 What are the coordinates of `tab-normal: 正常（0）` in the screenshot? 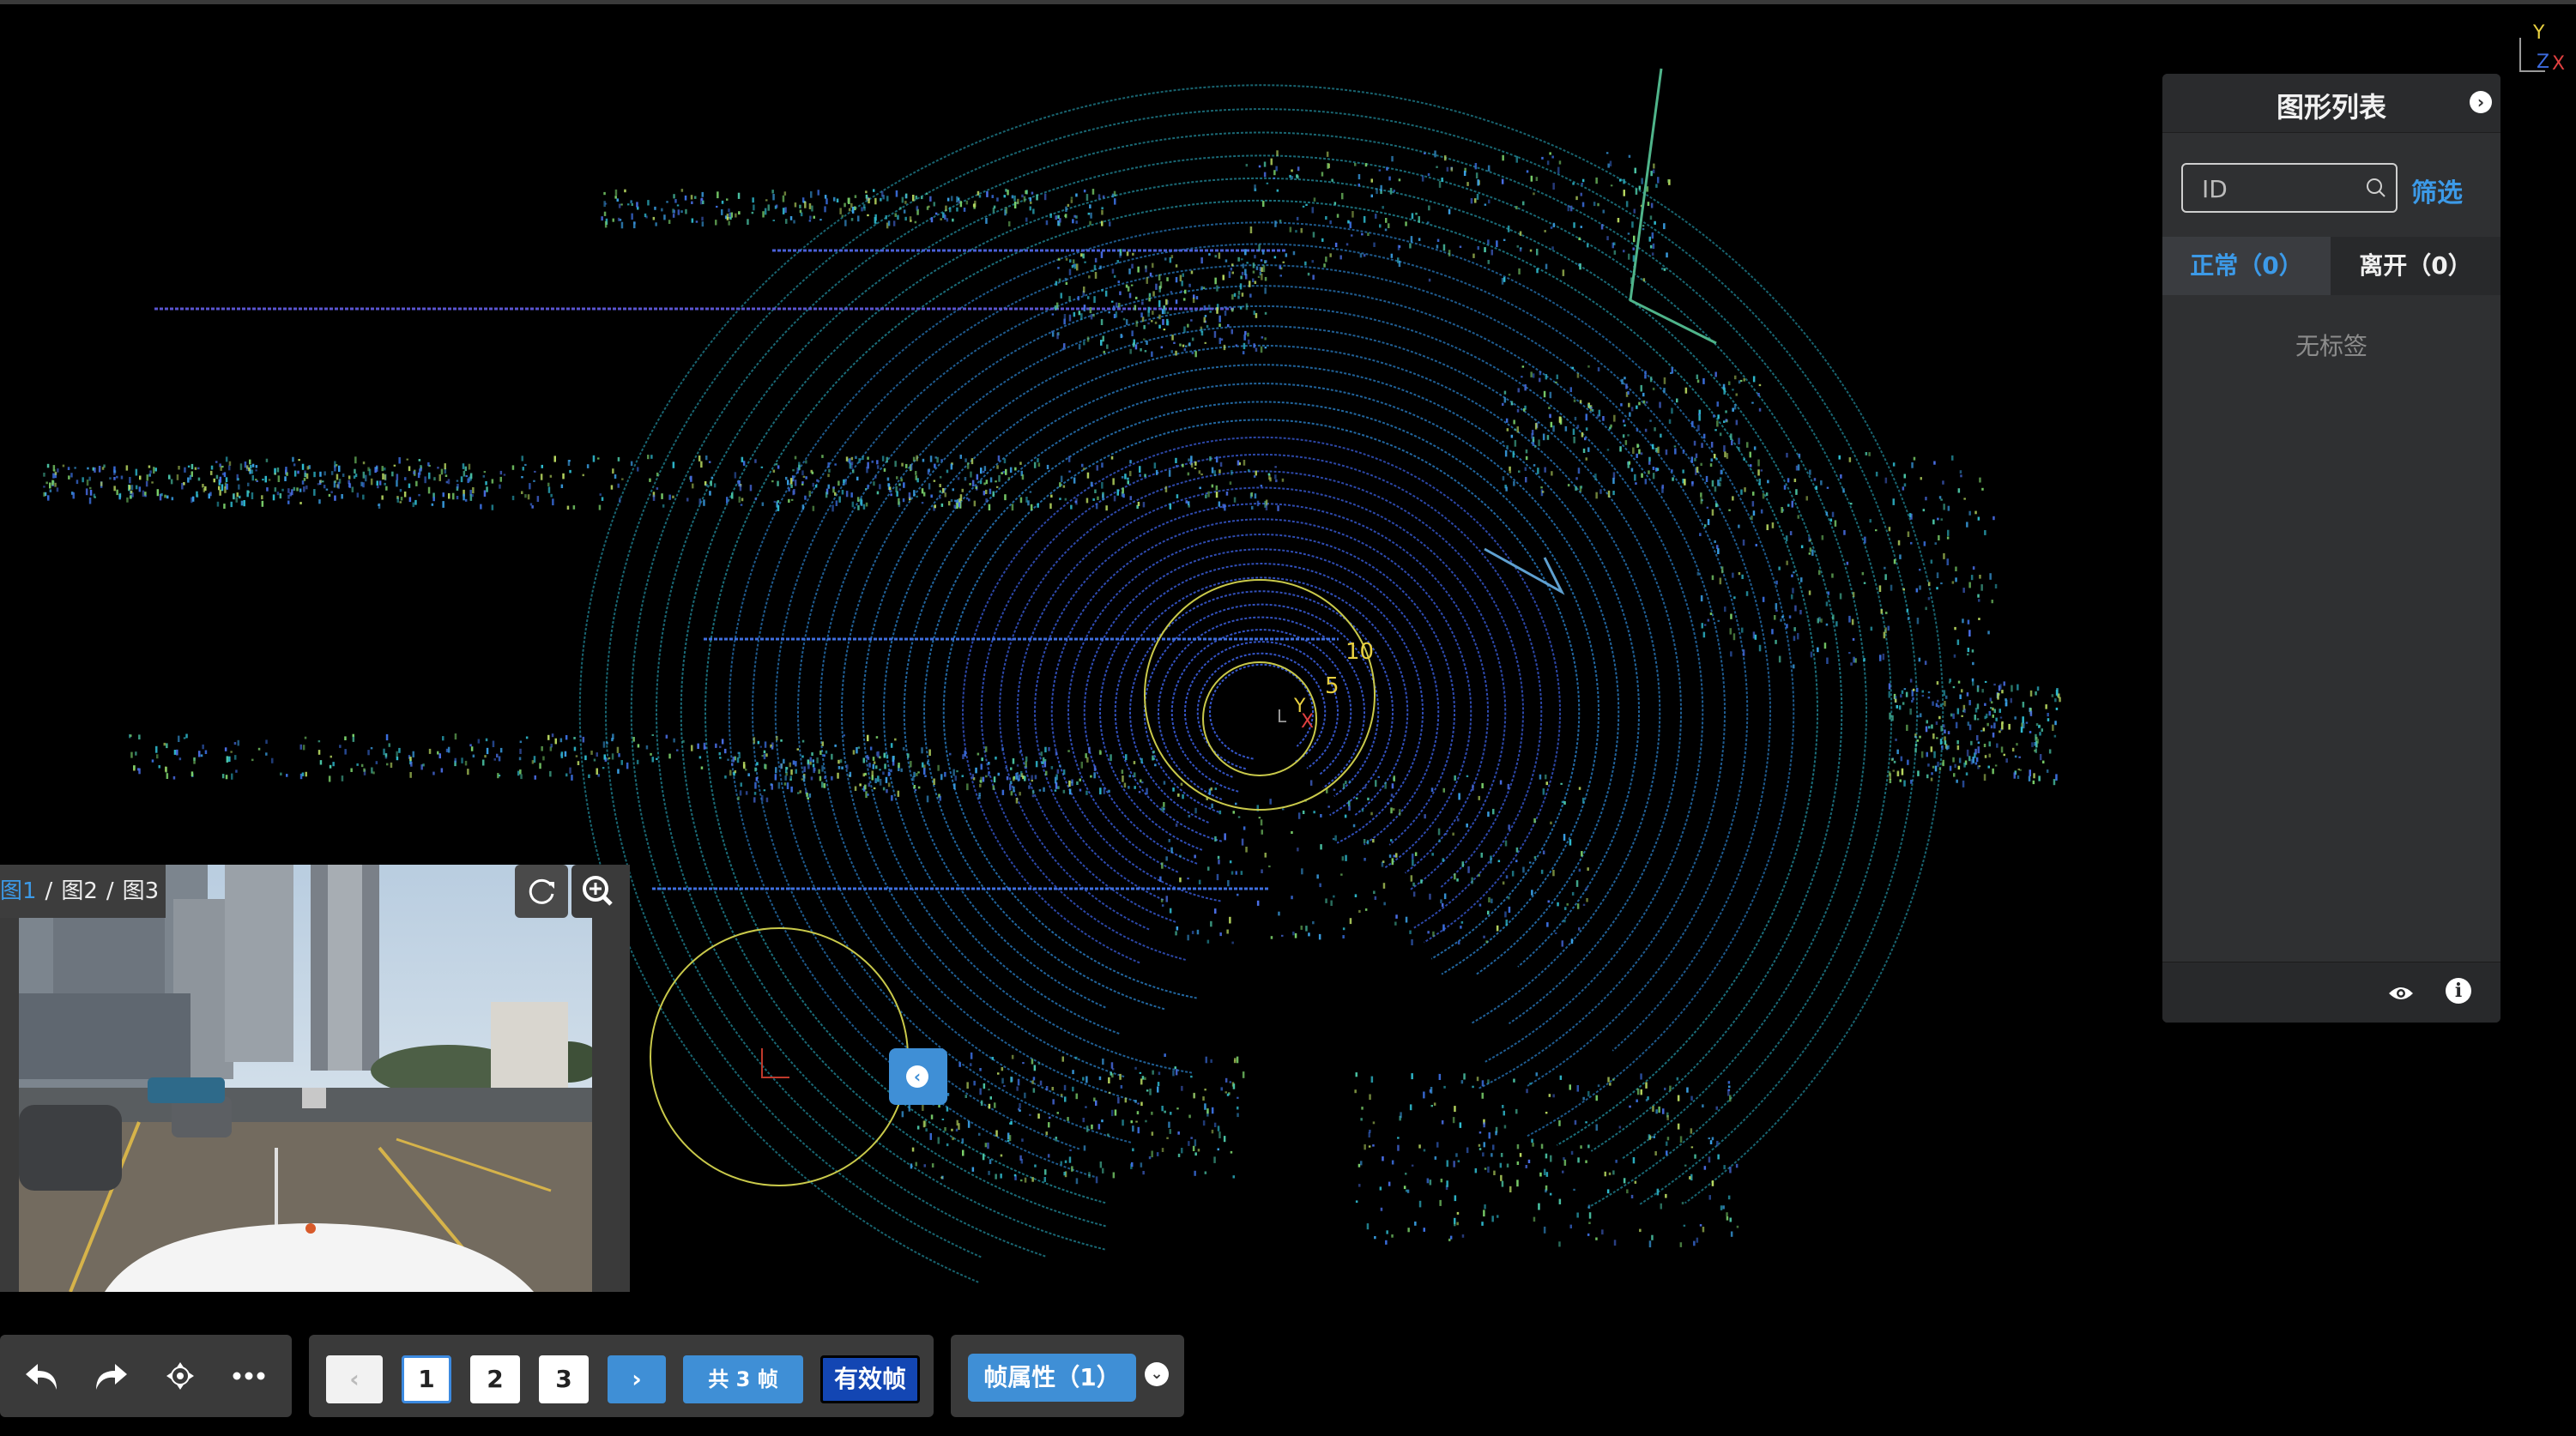 It's located at (2246, 266).